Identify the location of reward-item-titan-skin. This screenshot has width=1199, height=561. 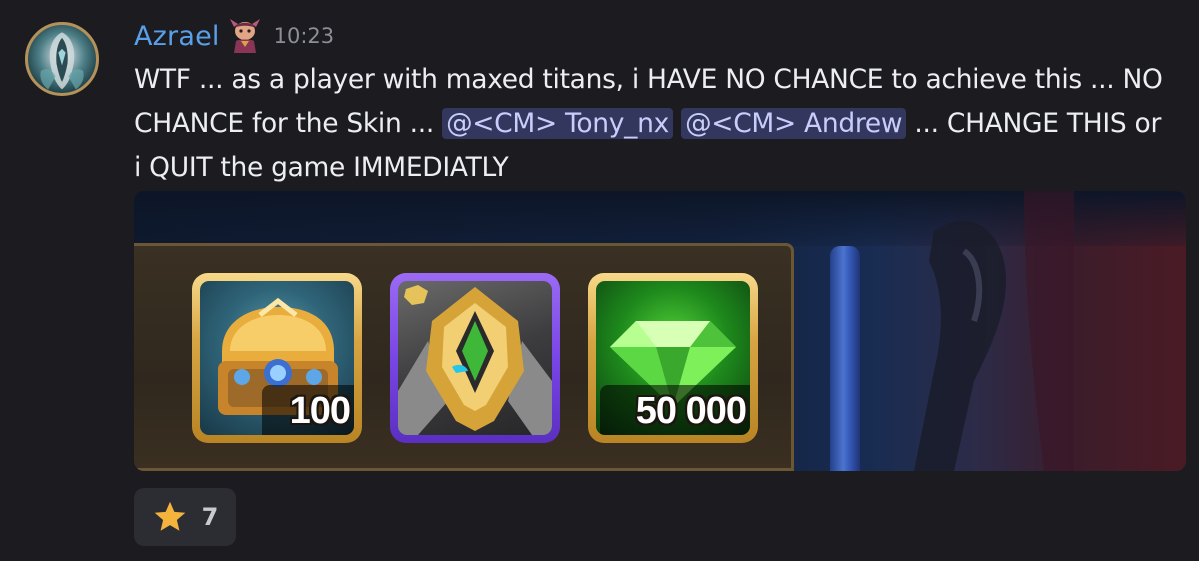
(475, 358).